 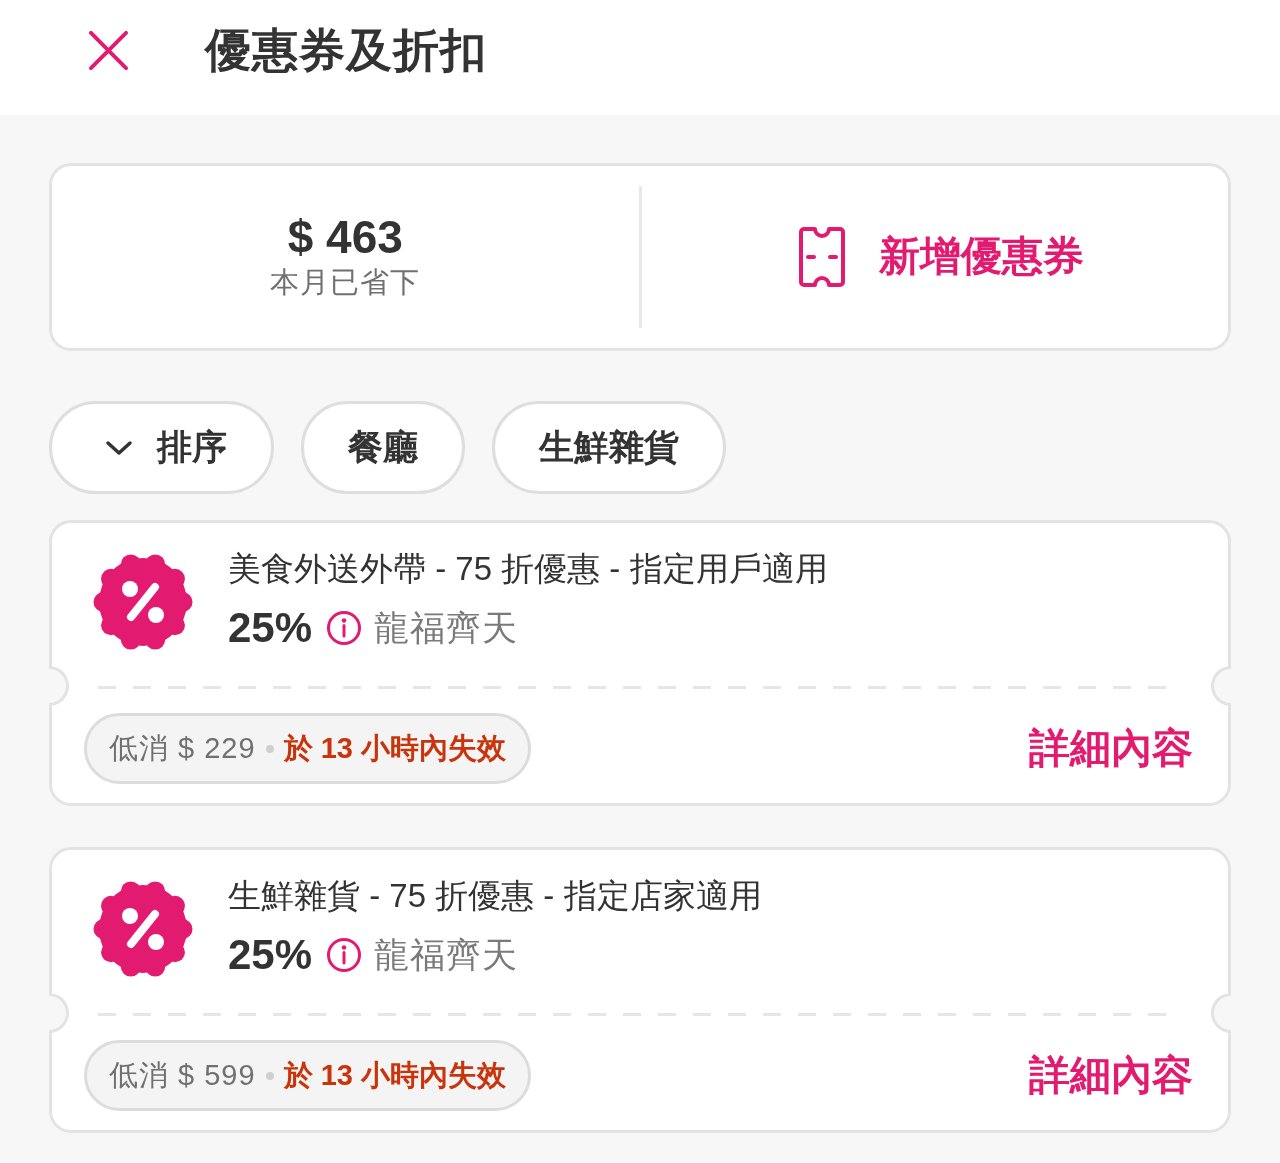 I want to click on savings-caption: 本月已省下, so click(x=345, y=283).